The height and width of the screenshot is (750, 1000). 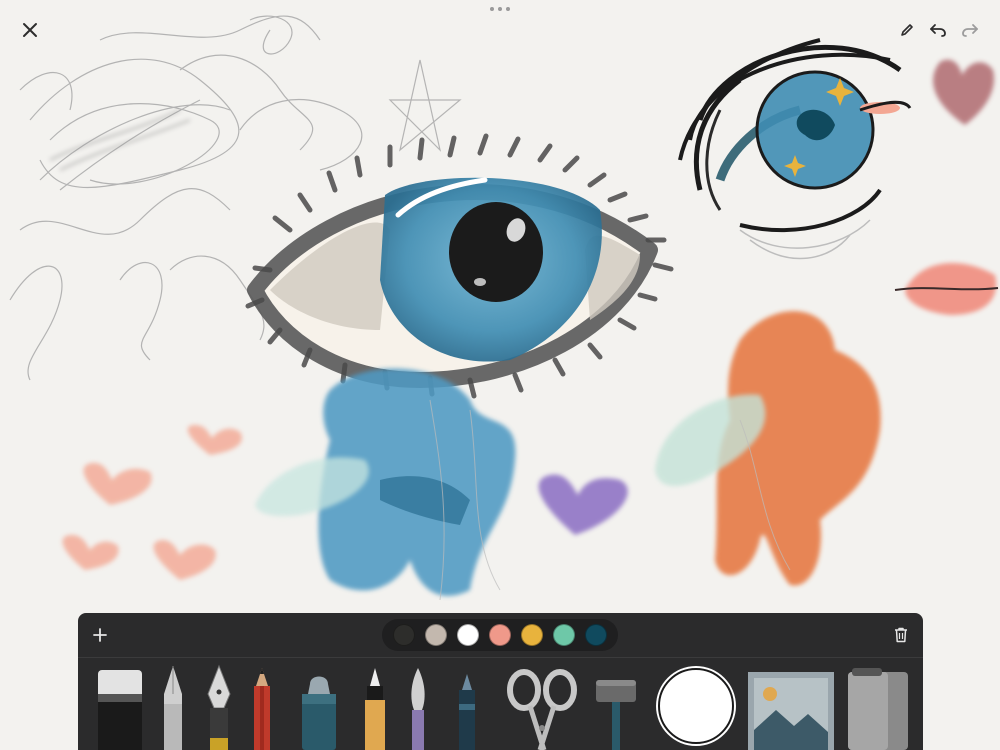 I want to click on tray-header, so click(x=500, y=635).